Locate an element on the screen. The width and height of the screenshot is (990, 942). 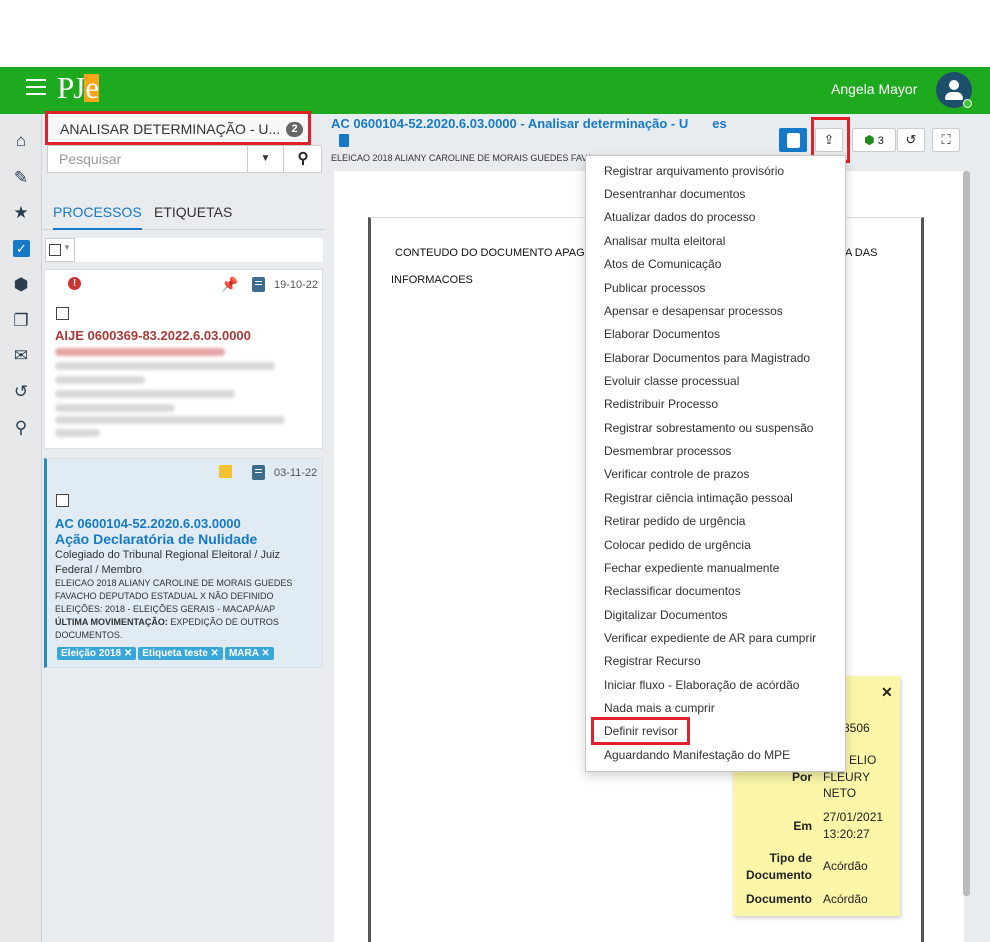
tags-button: ⬢ 3 is located at coordinates (874, 140).